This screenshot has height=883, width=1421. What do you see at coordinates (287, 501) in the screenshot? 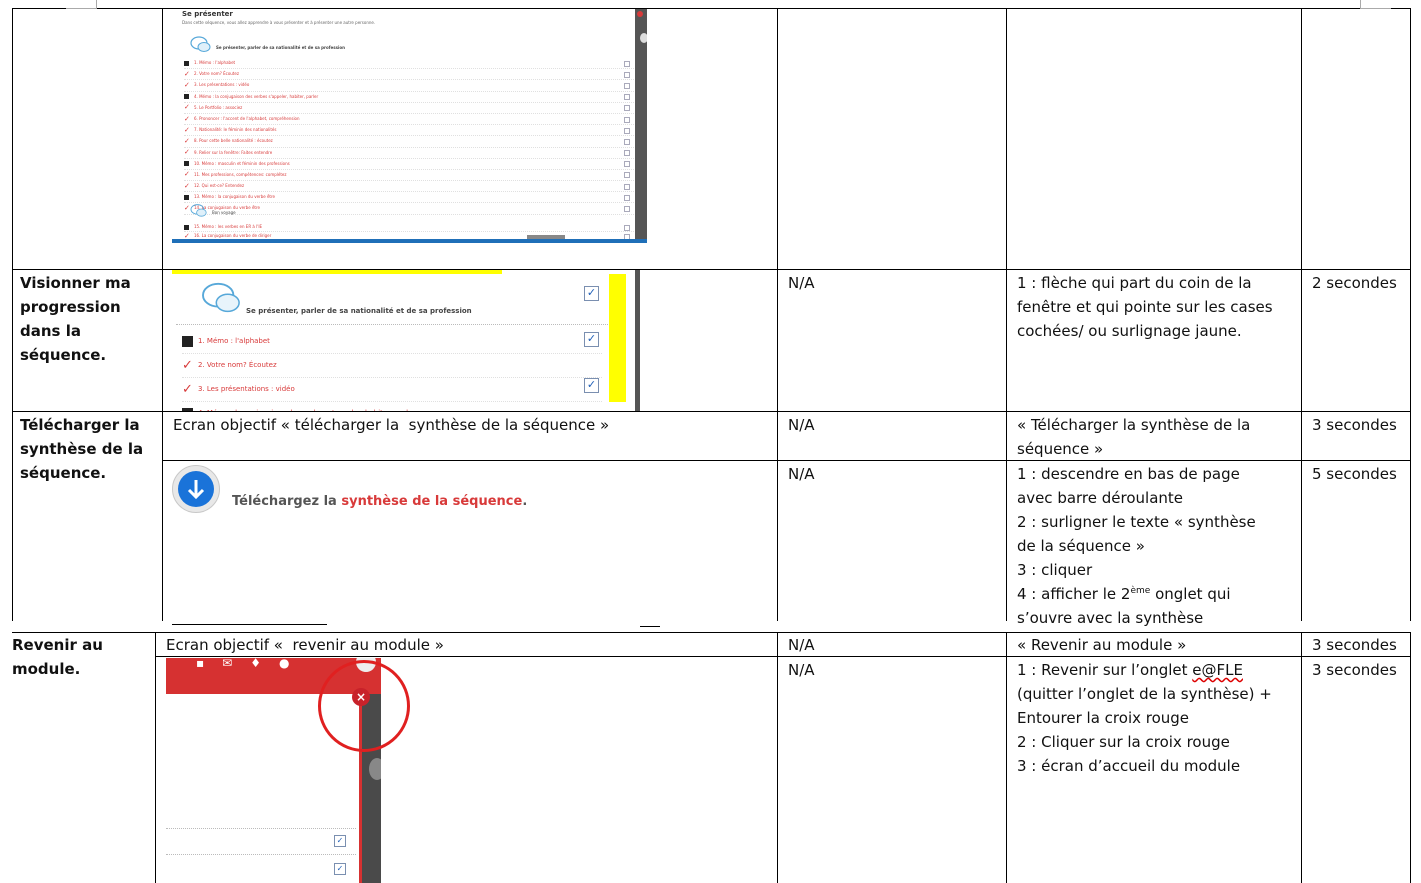
I see `download-prefix: Téléchargez la` at bounding box center [287, 501].